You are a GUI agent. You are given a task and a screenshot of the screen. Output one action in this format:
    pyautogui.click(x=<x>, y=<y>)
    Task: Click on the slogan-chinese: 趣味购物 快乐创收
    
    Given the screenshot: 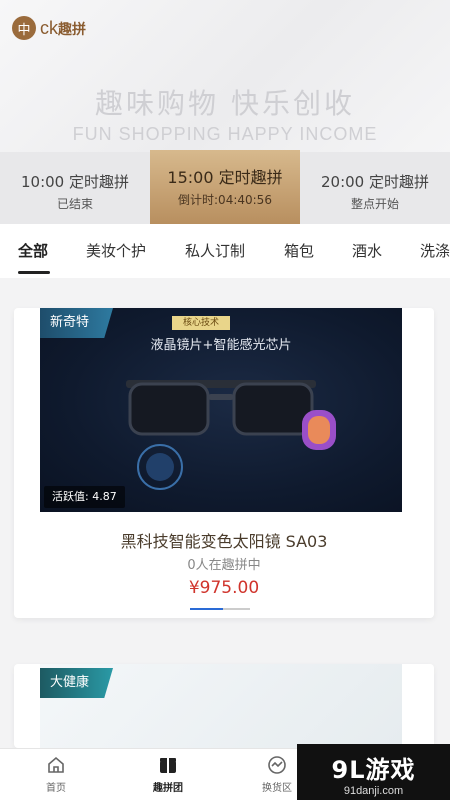 What is the action you would take?
    pyautogui.click(x=225, y=103)
    